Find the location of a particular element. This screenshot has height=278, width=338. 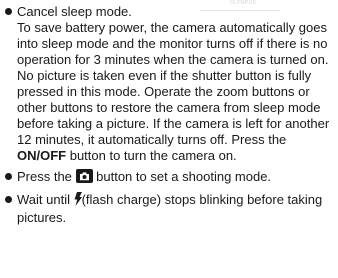

item-text-after: button to set a shooting mode. is located at coordinates (182, 176).